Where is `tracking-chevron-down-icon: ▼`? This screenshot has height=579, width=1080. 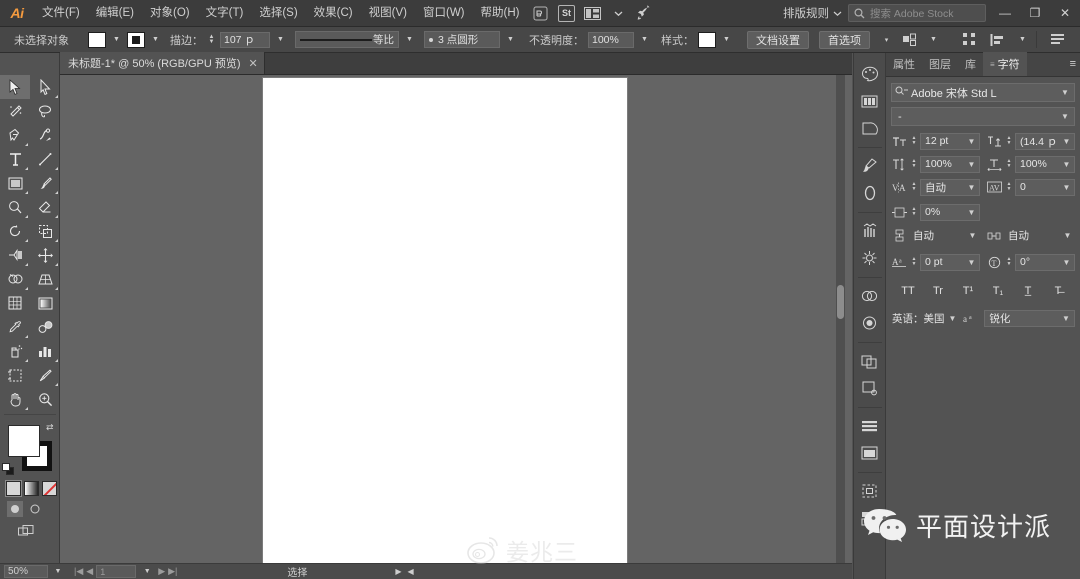 tracking-chevron-down-icon: ▼ is located at coordinates (1066, 187).